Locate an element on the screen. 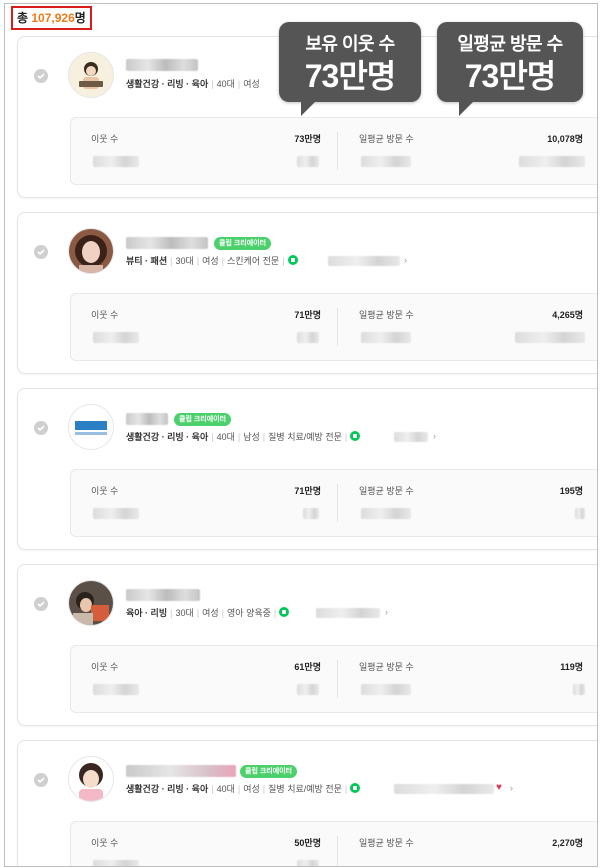  profile-meta: 생활건강 · 리빙 · 육아 | 40대 | 남성 | 질병 치료/예방 전문 | is located at coordinates (244, 437).